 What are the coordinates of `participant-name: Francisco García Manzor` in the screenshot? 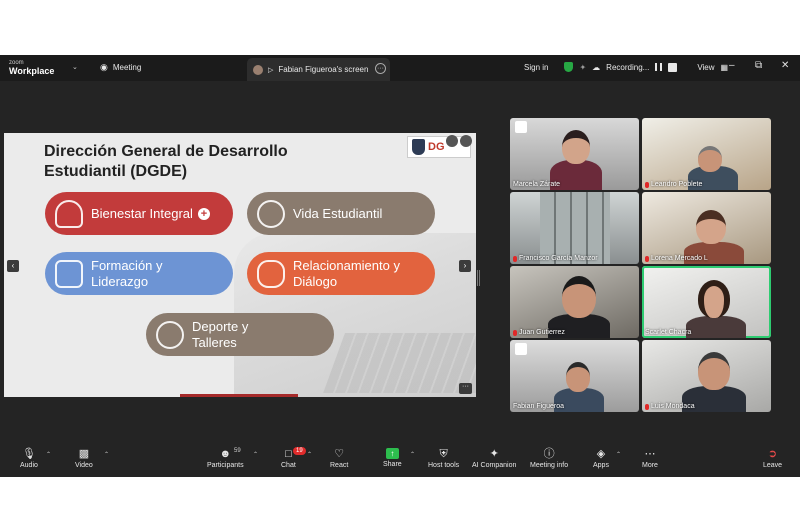 It's located at (555, 258).